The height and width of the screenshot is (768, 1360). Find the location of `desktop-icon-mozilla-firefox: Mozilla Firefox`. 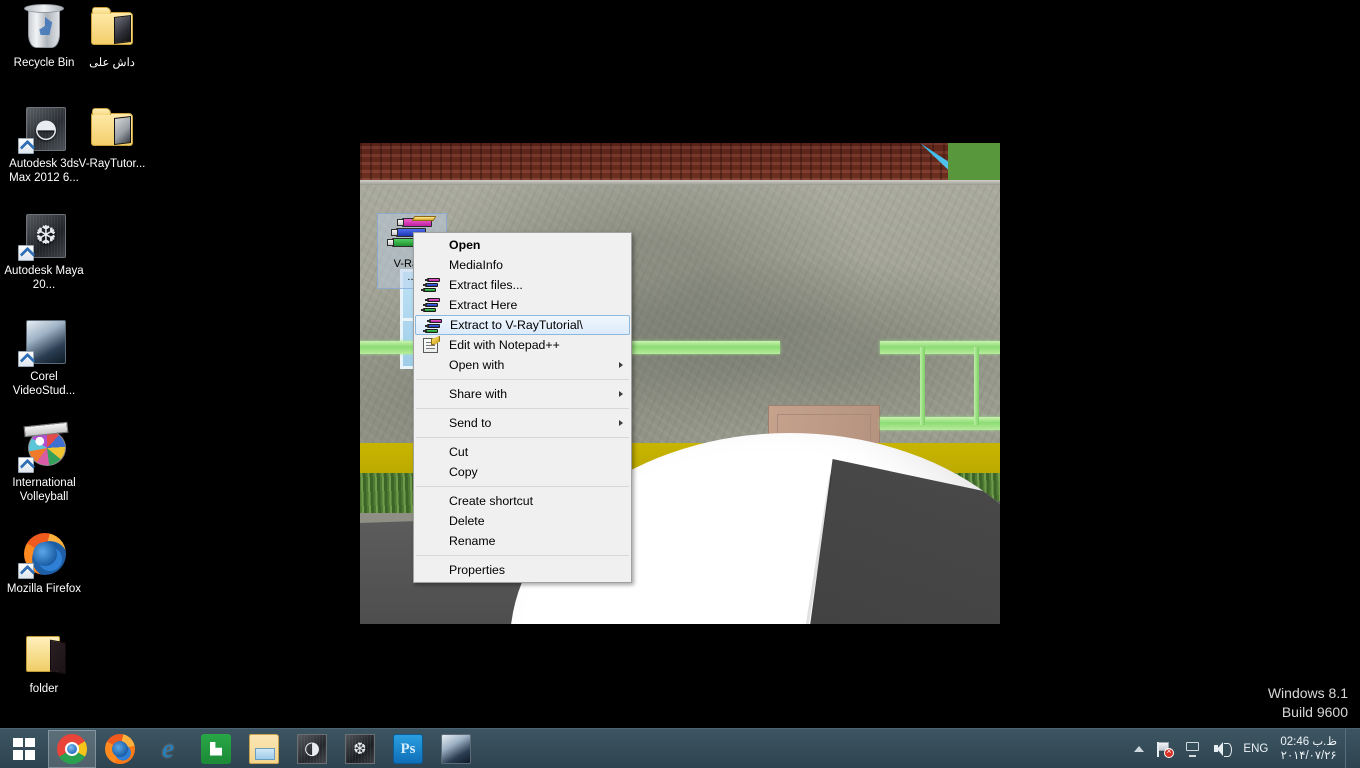

desktop-icon-mozilla-firefox: Mozilla Firefox is located at coordinates (44, 563).